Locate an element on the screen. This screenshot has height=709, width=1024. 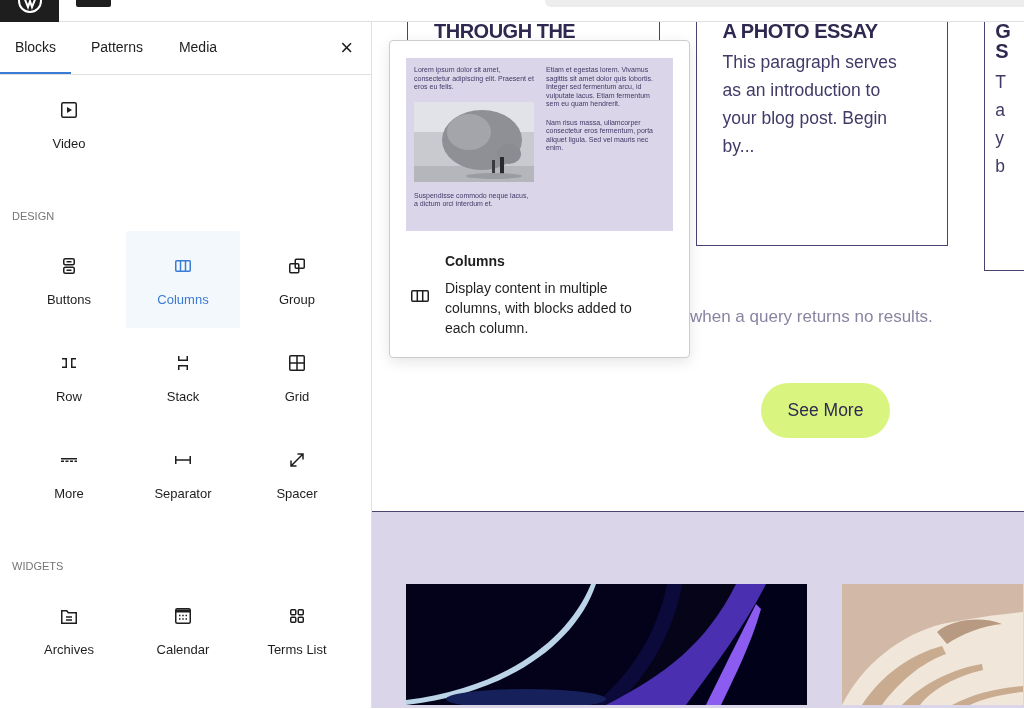
block-description: Display content in multiple columns, with blocks added to each column. is located at coordinates (539, 308).